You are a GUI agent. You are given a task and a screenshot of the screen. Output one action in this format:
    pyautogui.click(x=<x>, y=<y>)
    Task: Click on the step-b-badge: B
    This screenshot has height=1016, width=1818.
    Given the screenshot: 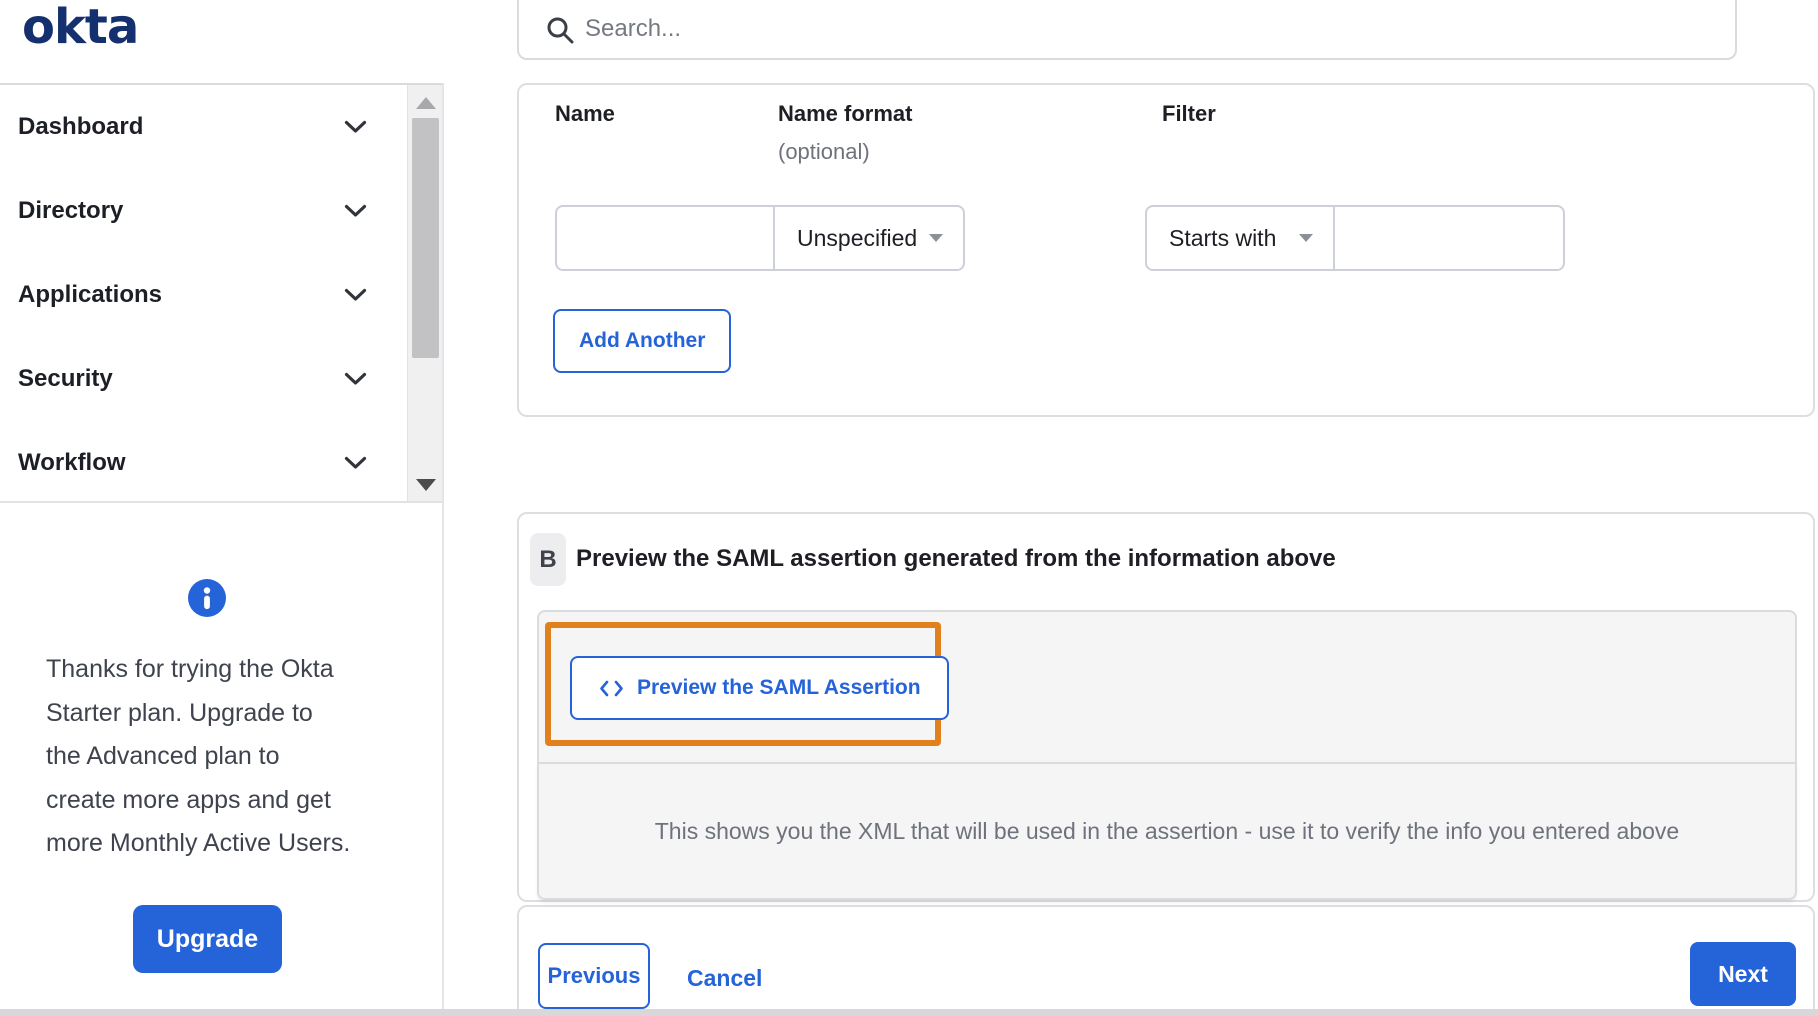 What is the action you would take?
    pyautogui.click(x=548, y=559)
    